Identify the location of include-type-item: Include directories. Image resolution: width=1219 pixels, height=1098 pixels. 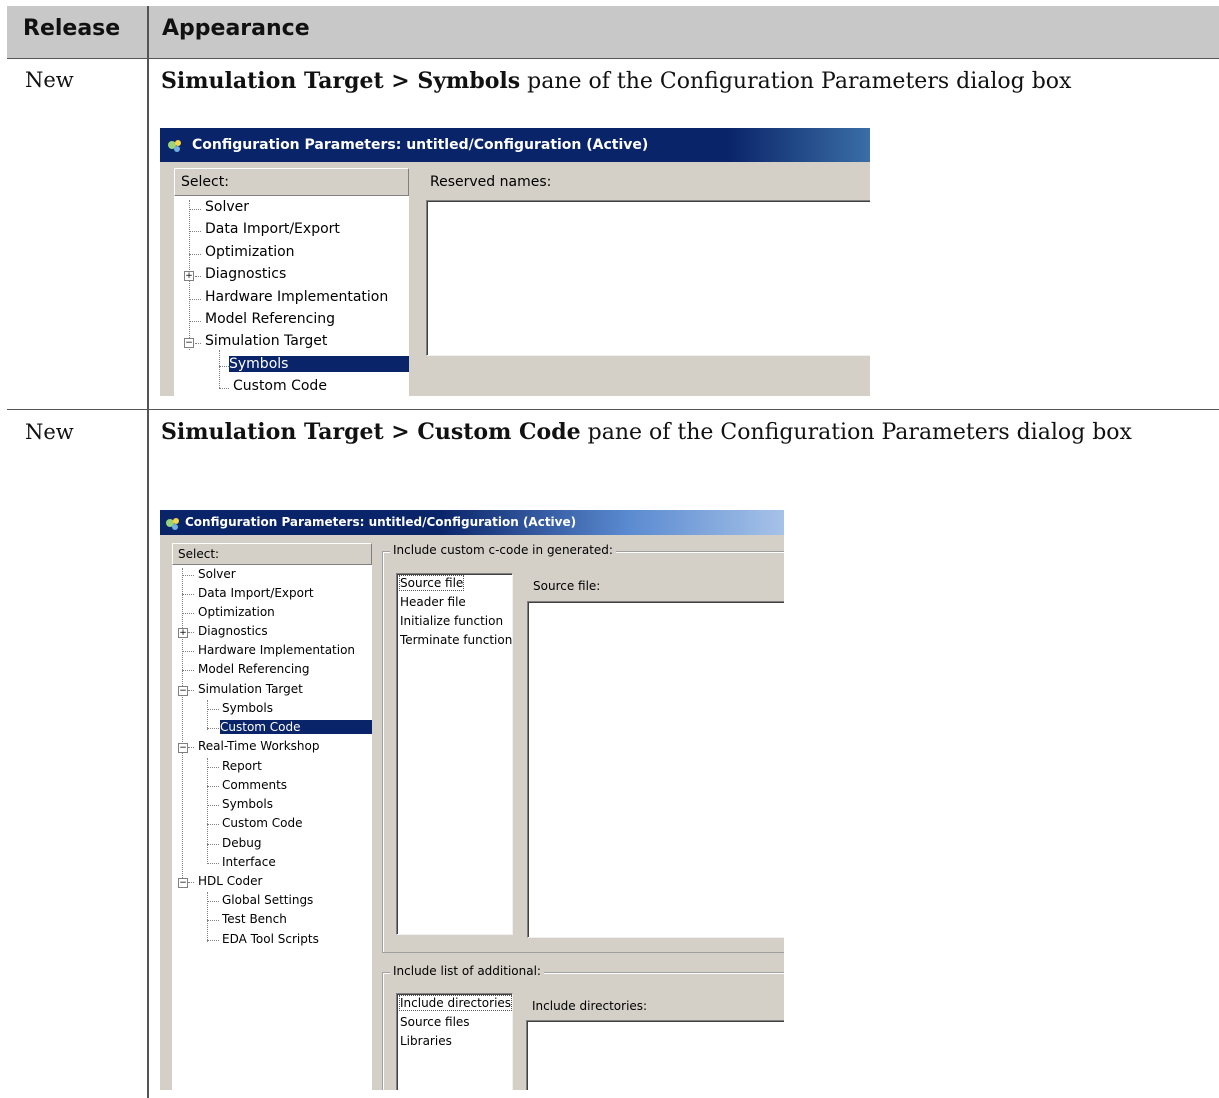
(455, 1003).